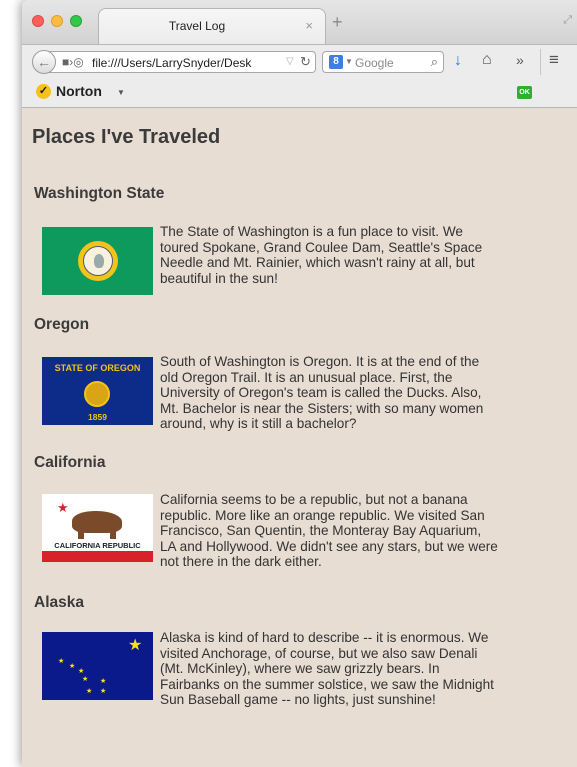 The width and height of the screenshot is (577, 767). I want to click on minimize-window-button, so click(57, 21).